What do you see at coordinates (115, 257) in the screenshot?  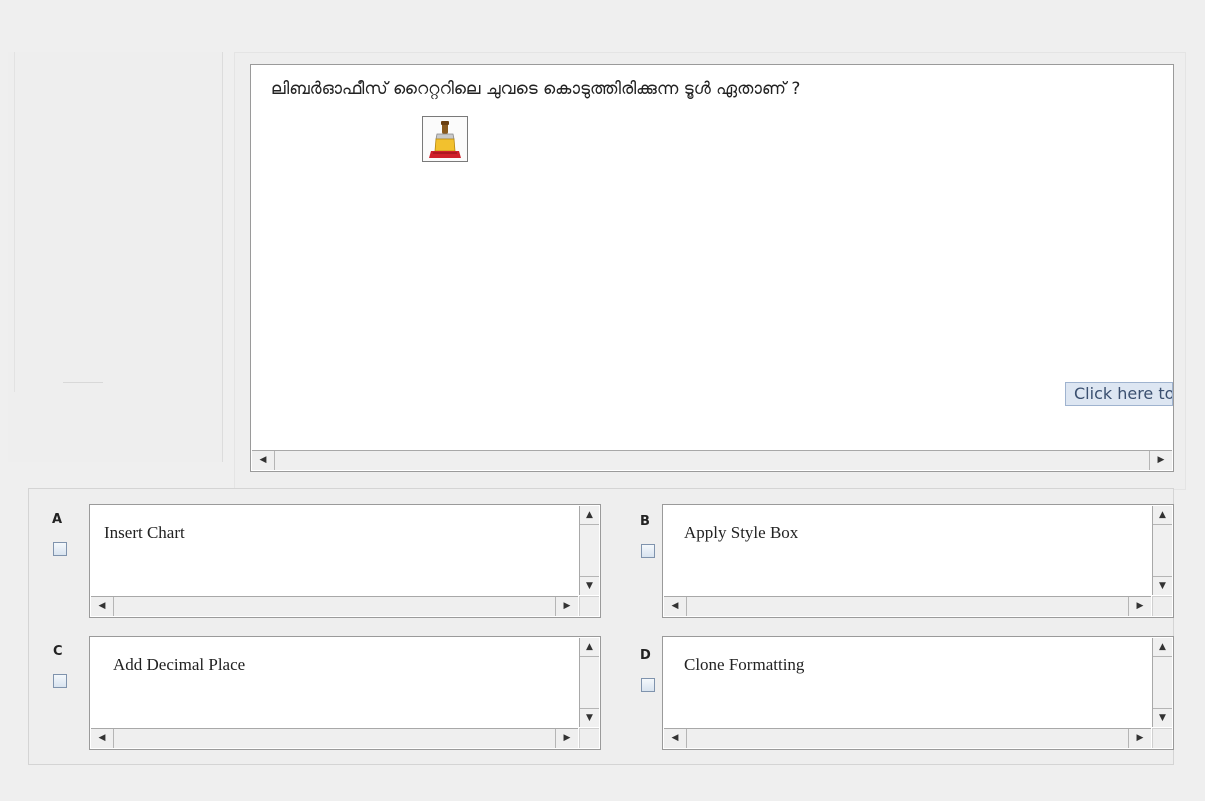 I see `left-panel` at bounding box center [115, 257].